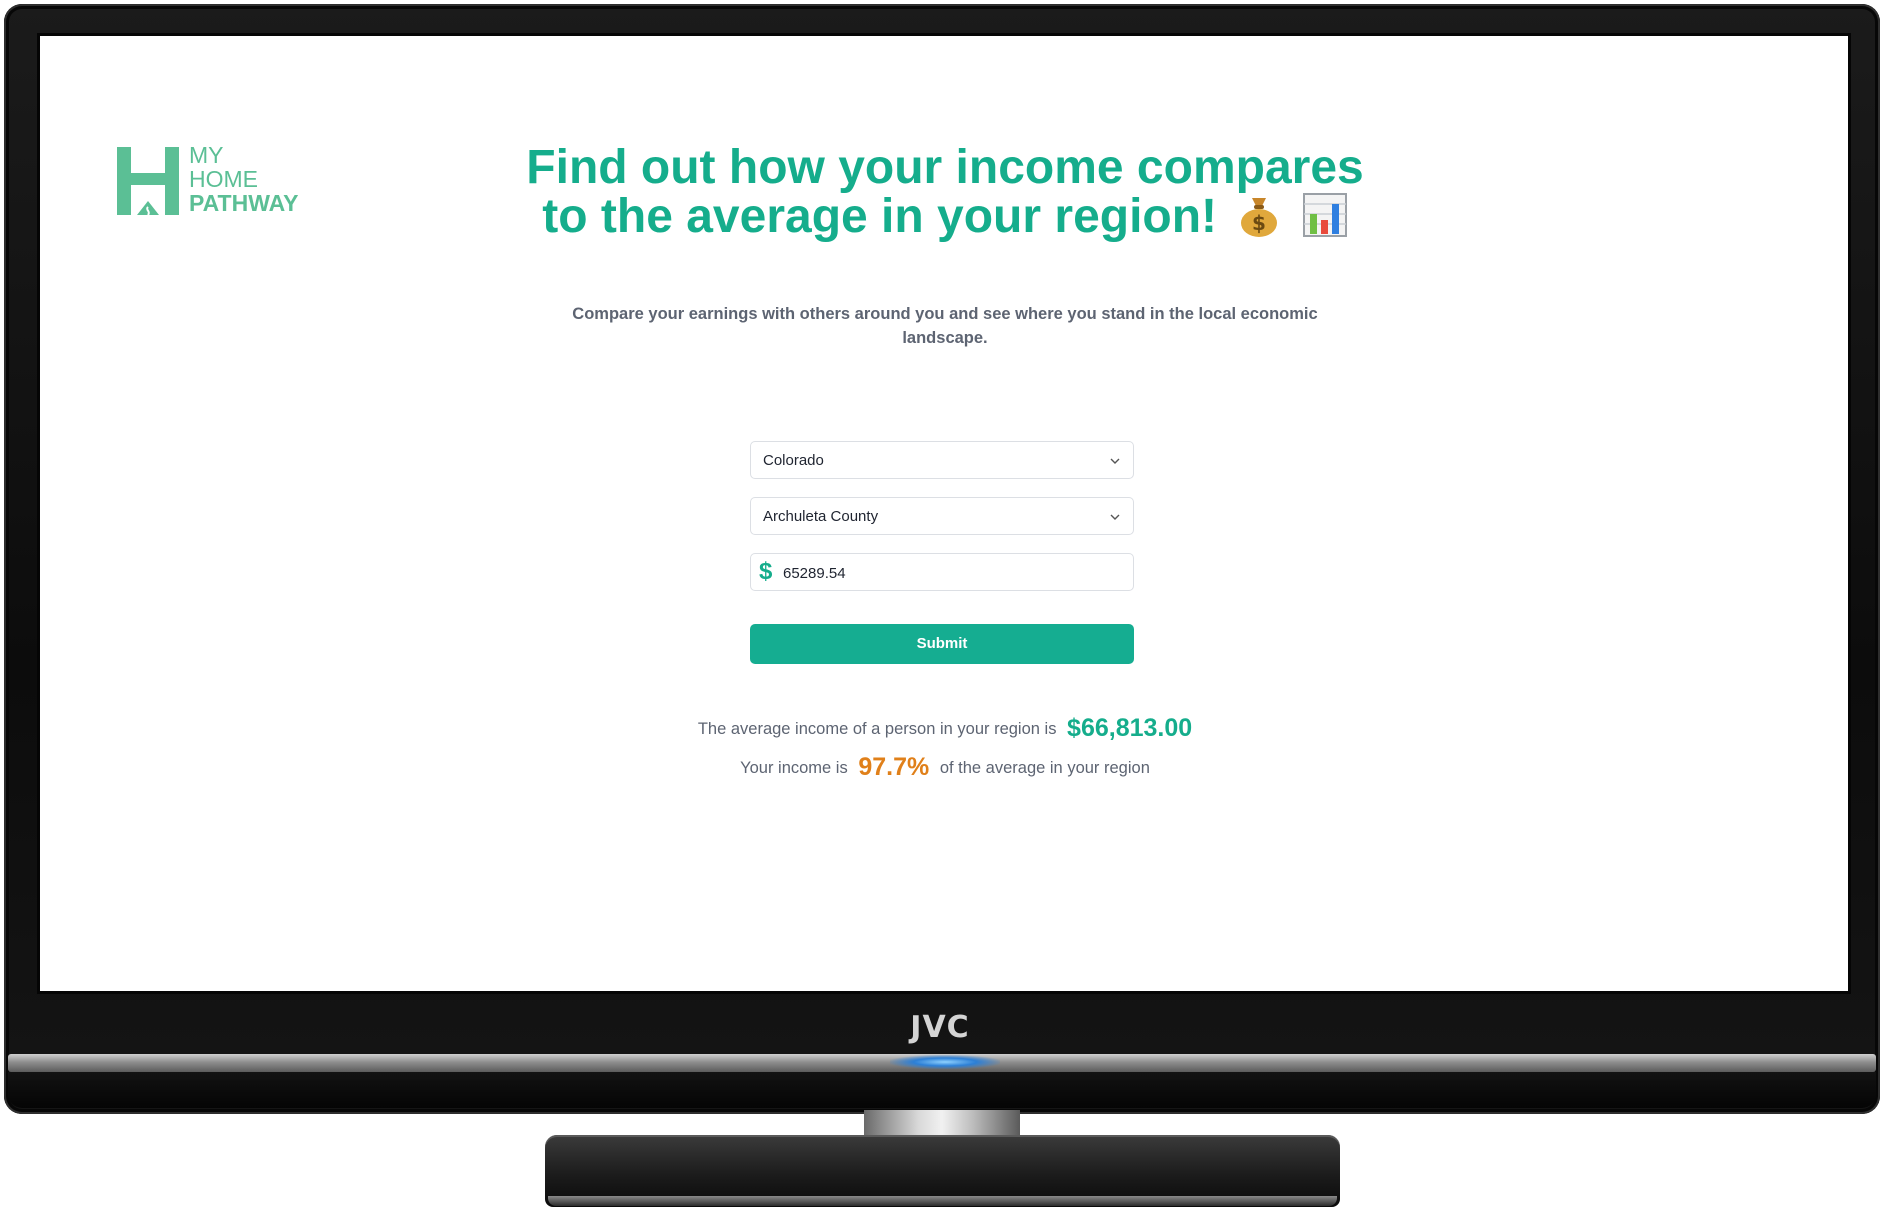  What do you see at coordinates (942, 644) in the screenshot?
I see `submit-button: Submit` at bounding box center [942, 644].